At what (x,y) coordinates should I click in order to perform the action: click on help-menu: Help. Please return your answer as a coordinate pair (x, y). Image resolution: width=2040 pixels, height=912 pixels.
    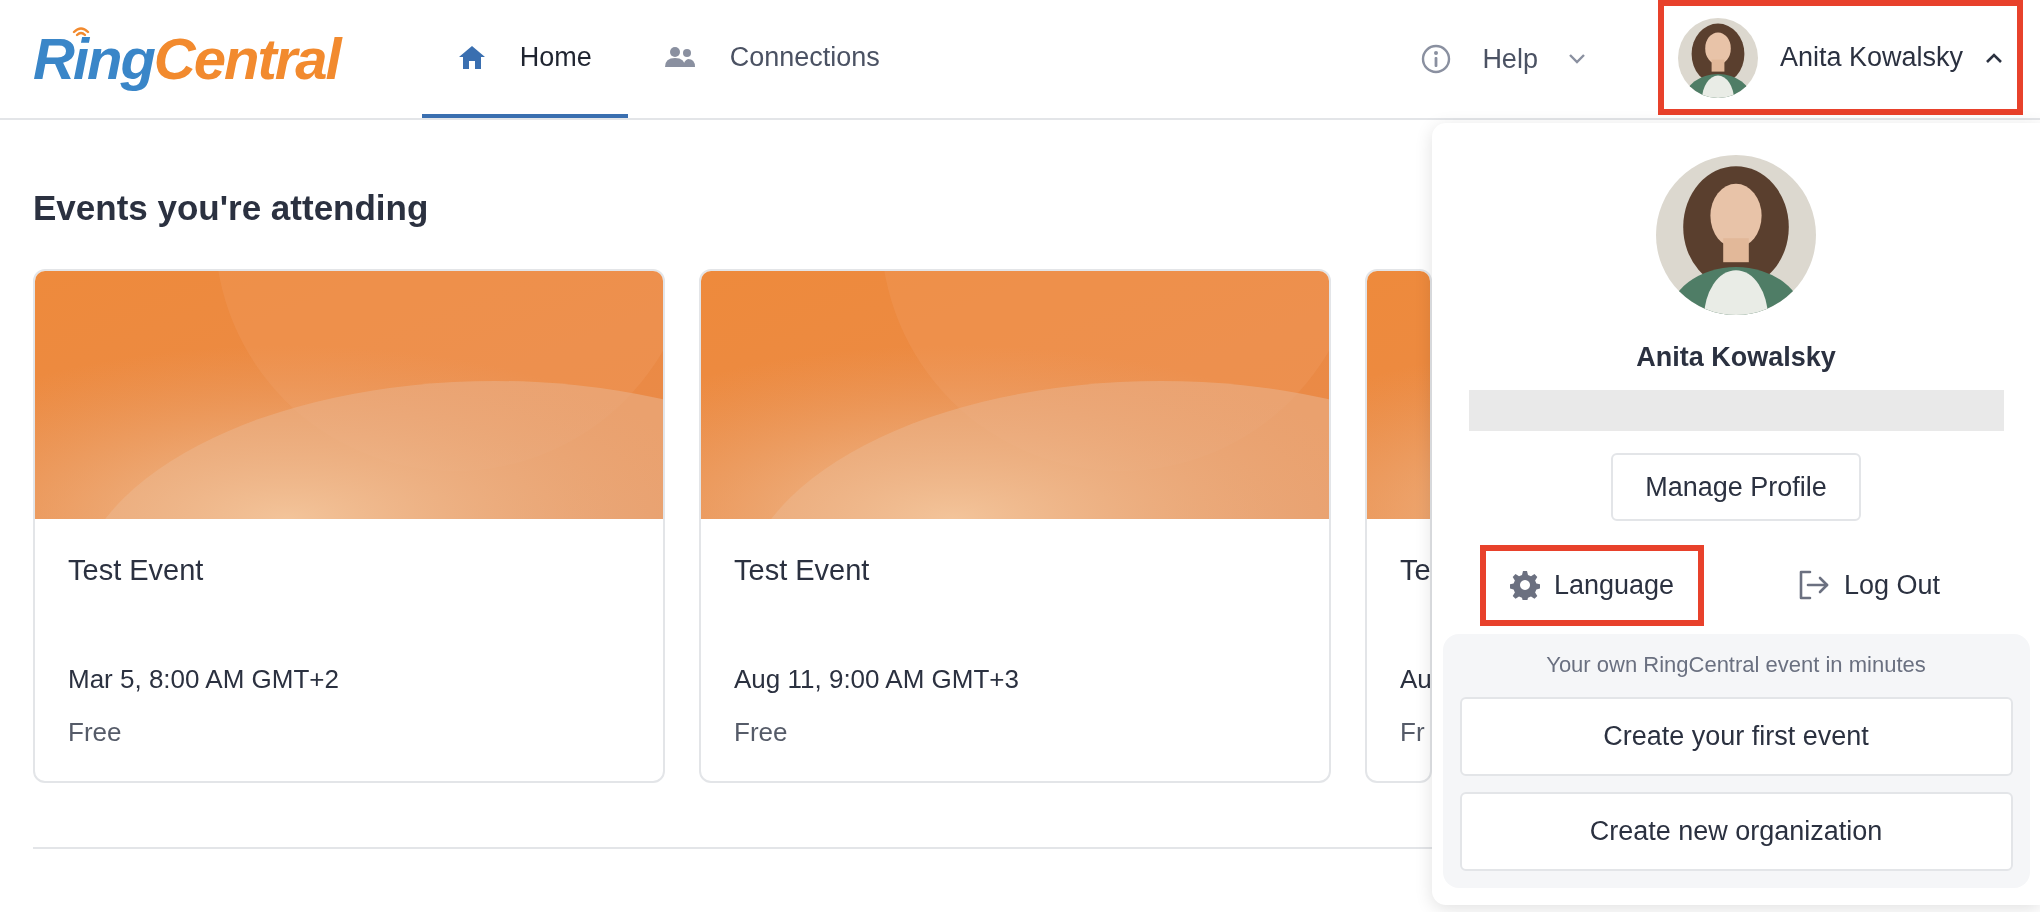
    Looking at the image, I should click on (1503, 59).